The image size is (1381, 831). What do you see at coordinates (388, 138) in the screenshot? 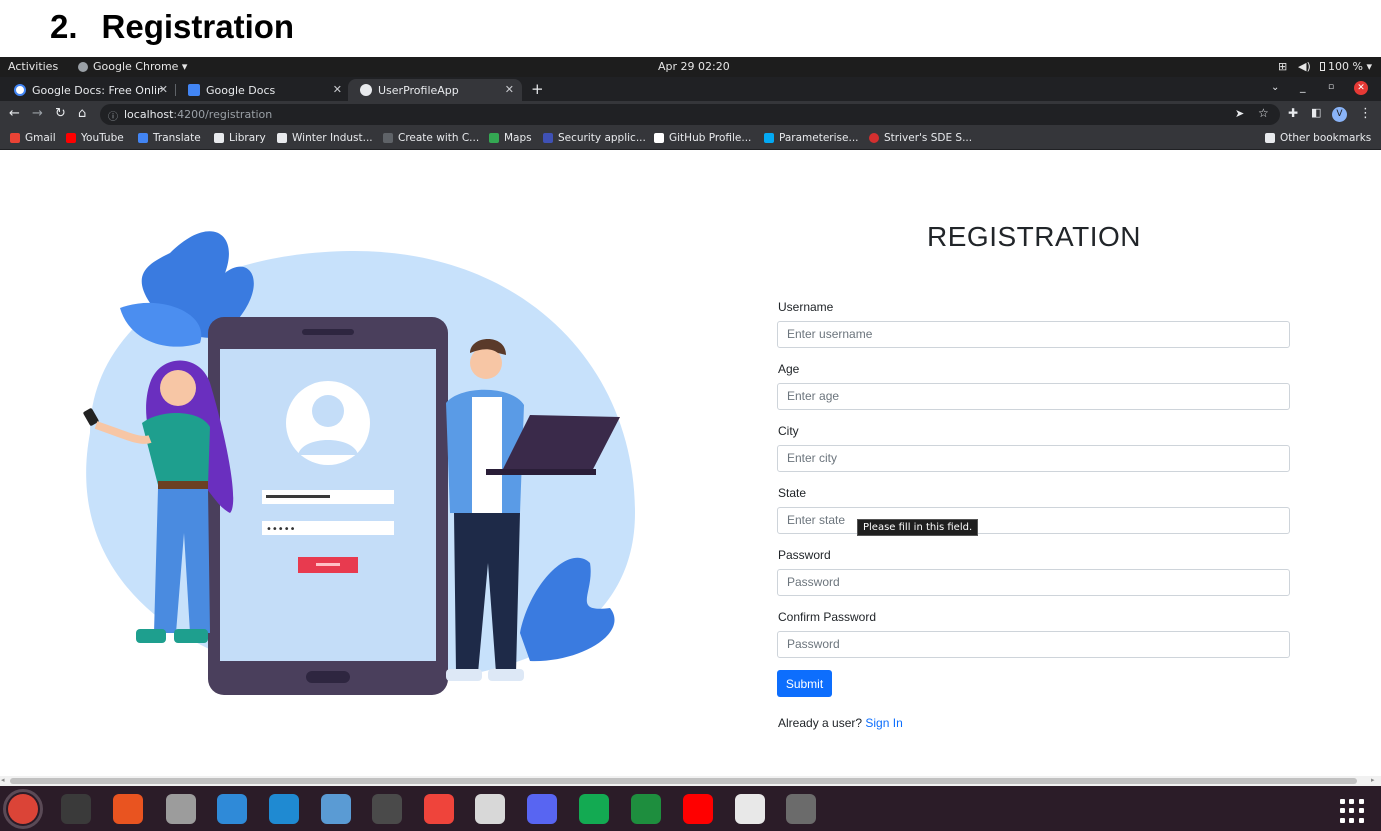
I see `create-with-code-icon` at bounding box center [388, 138].